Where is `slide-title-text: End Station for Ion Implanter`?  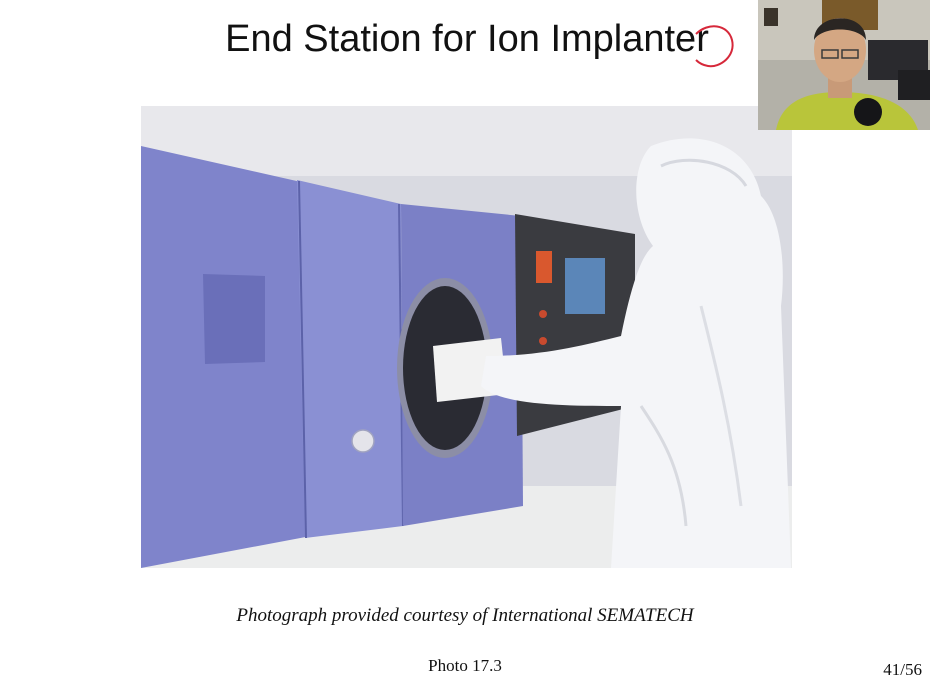
slide-title-text: End Station for Ion Implanter is located at coordinates (467, 39).